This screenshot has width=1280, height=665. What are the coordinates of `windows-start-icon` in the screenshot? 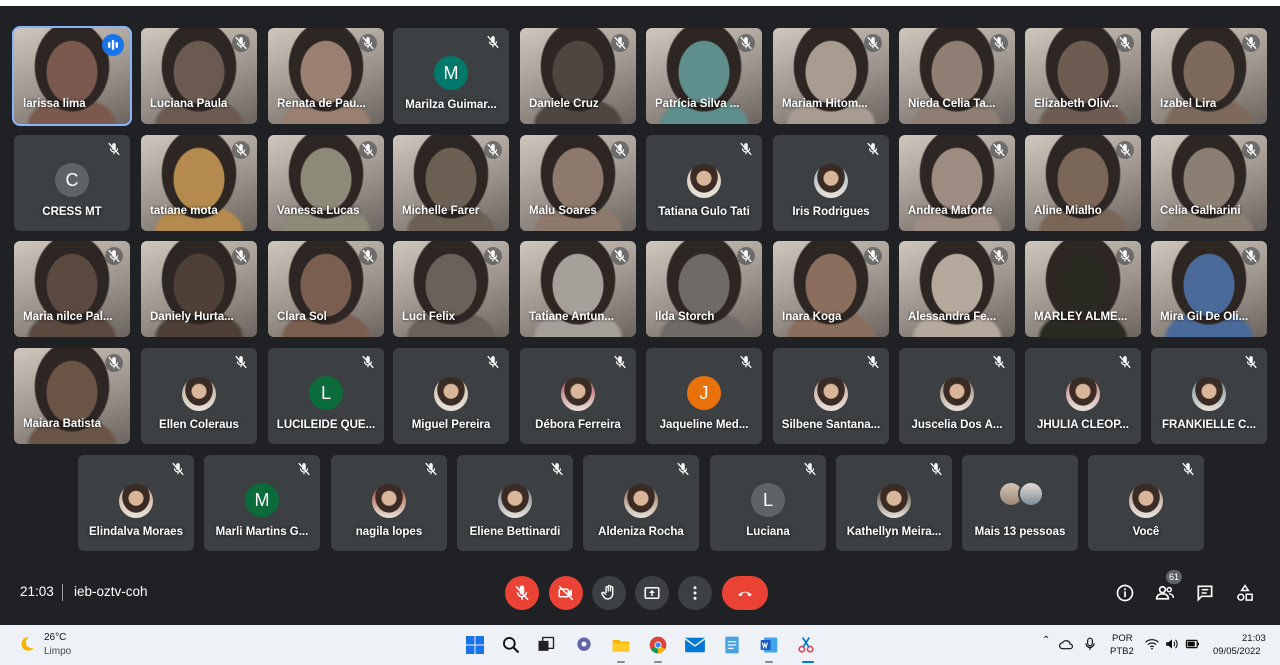 It's located at (475, 645).